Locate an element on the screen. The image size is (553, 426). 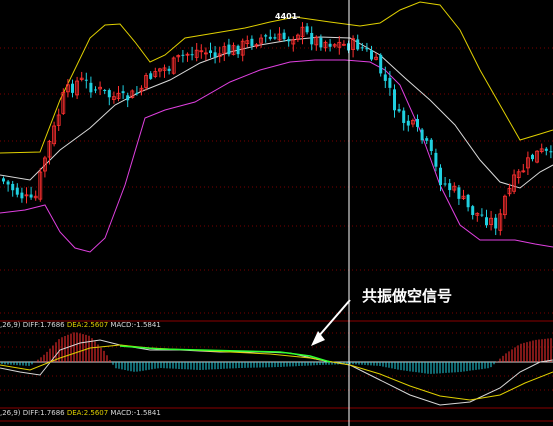
macd-signal-highlight is located at coordinates (225, 354).